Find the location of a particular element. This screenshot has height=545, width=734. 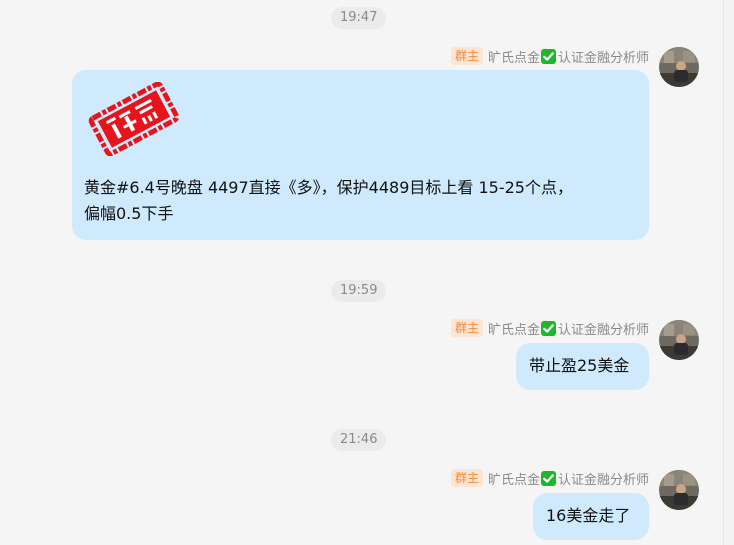

message-bubble: 带止盈25美金 is located at coordinates (582, 366).